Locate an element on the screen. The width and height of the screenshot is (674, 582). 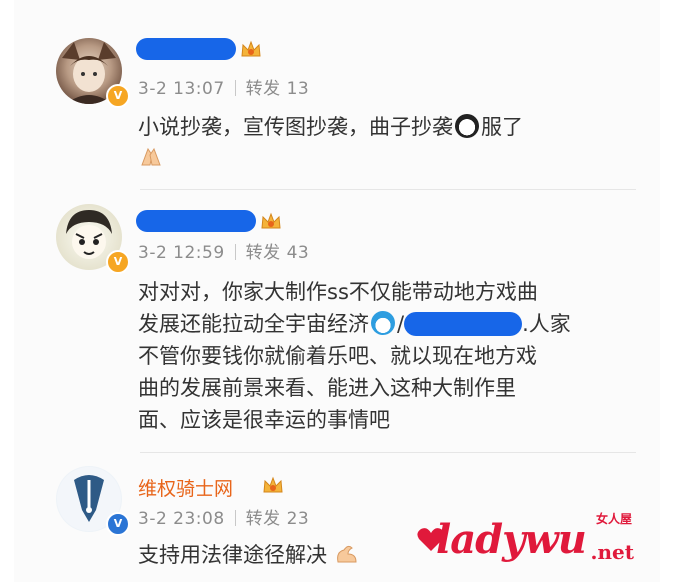
watermark-net: .net is located at coordinates (612, 552).